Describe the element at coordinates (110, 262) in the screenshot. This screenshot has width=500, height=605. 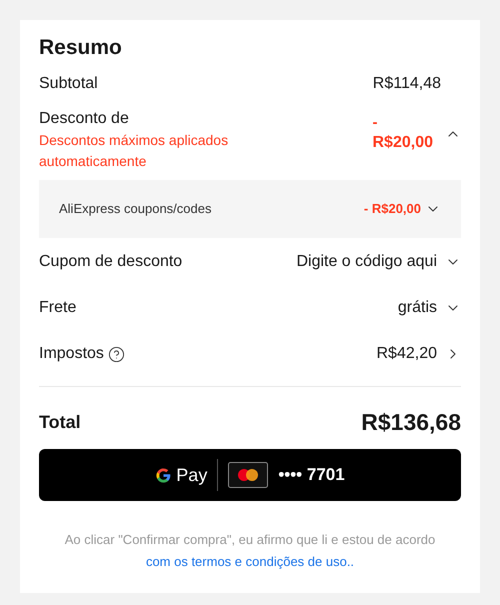
I see `row-label: Cupom de desconto` at that location.